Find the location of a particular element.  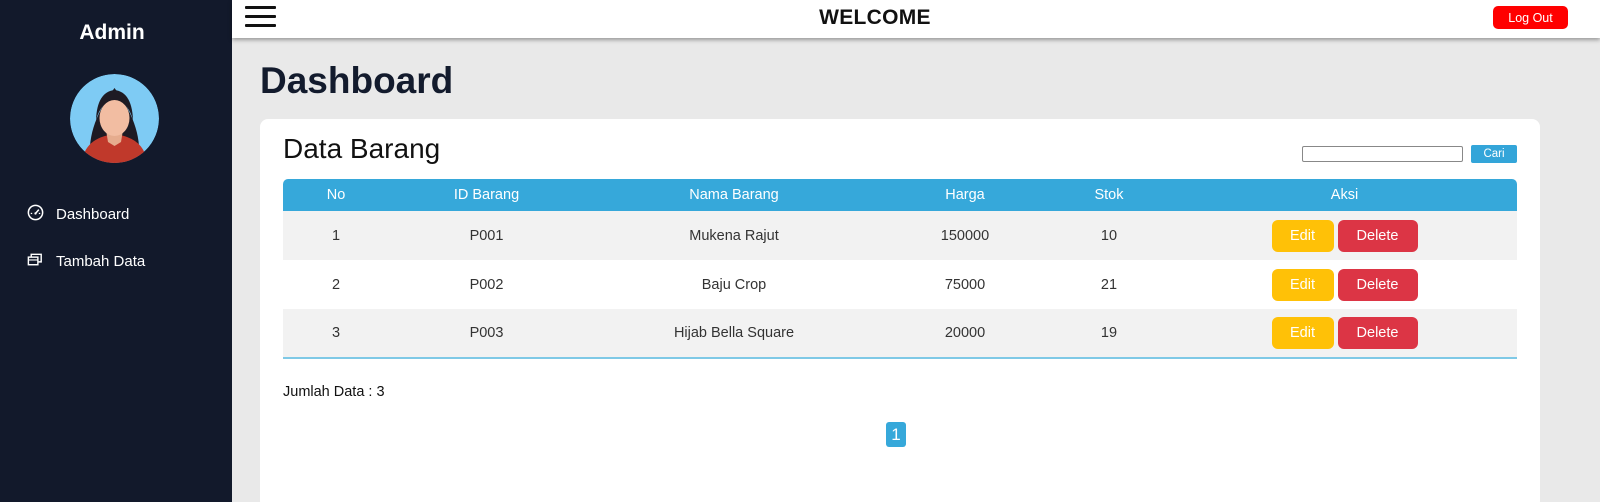

data-count: Jumlah Data : 3 is located at coordinates (334, 392).